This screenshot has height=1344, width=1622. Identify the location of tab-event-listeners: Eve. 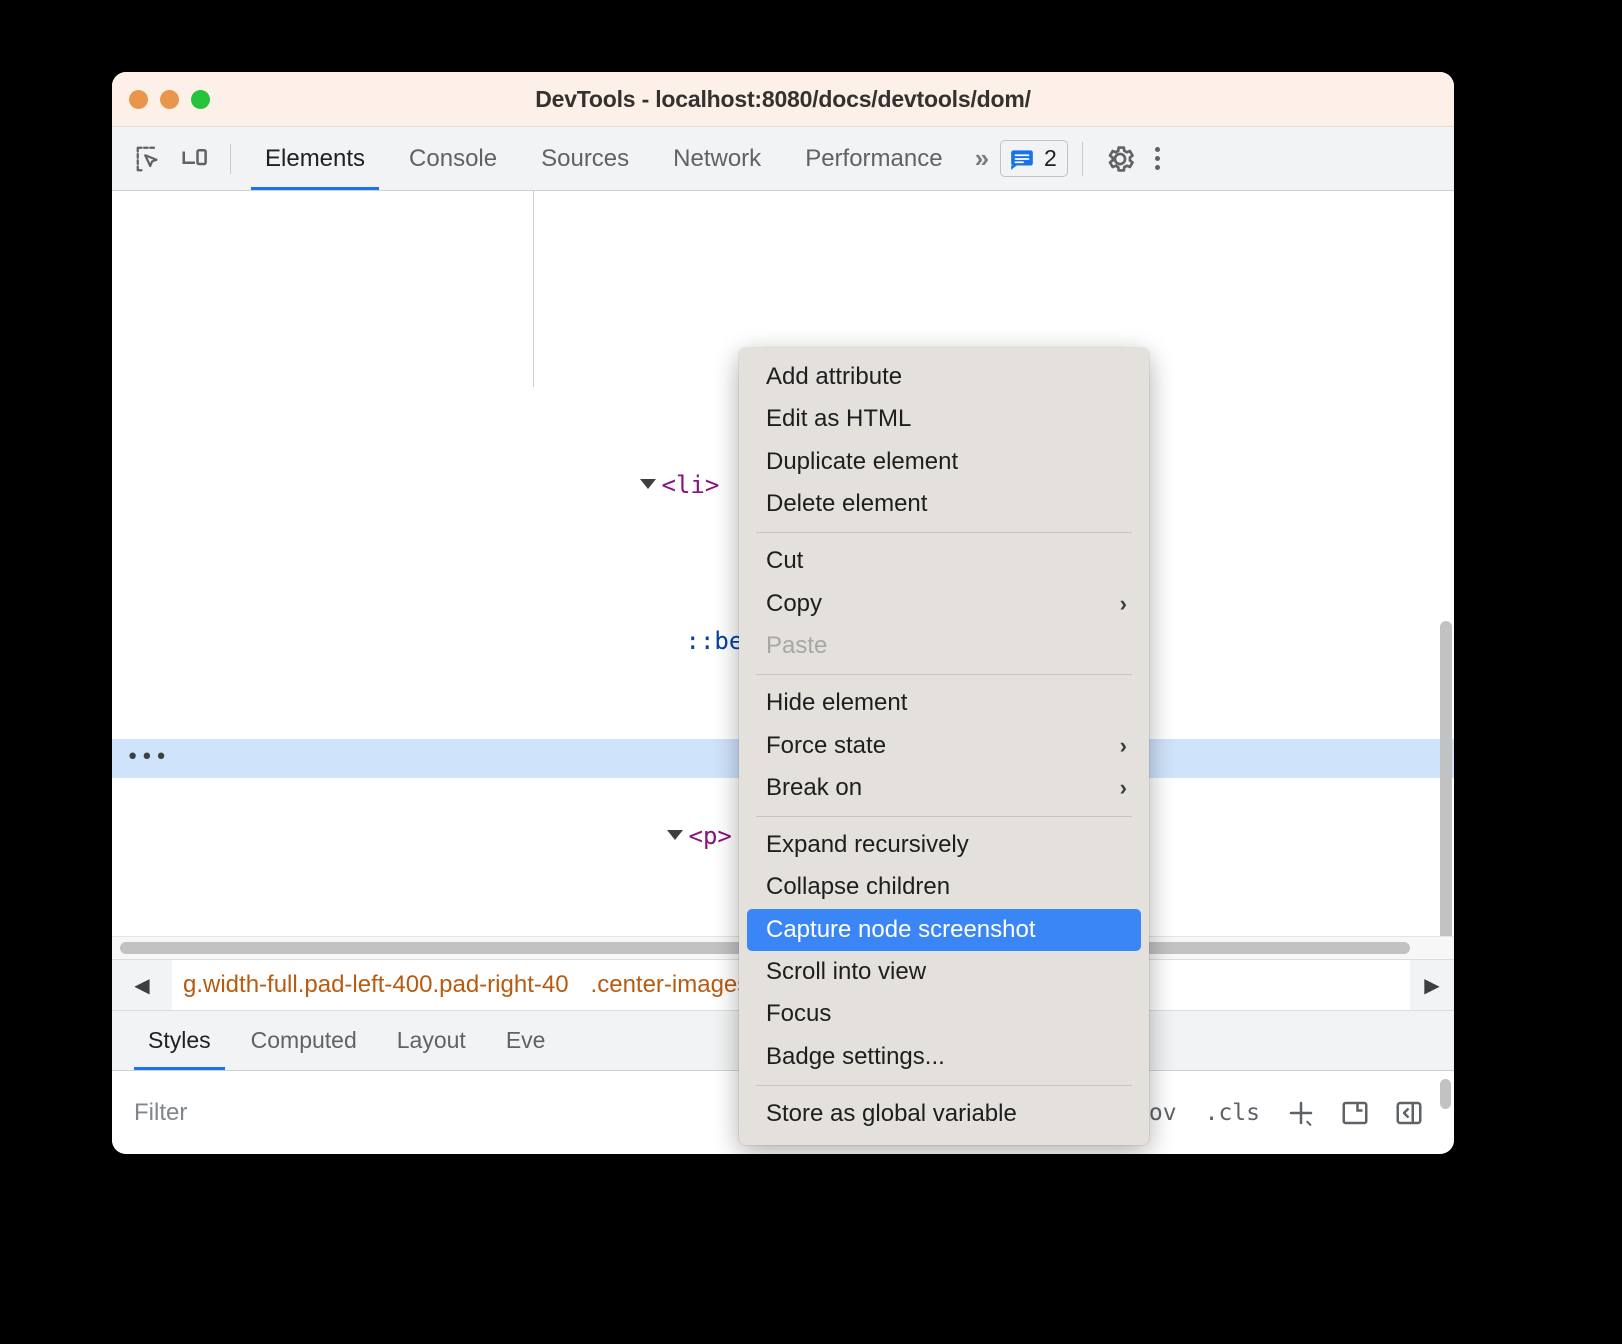
(526, 1040).